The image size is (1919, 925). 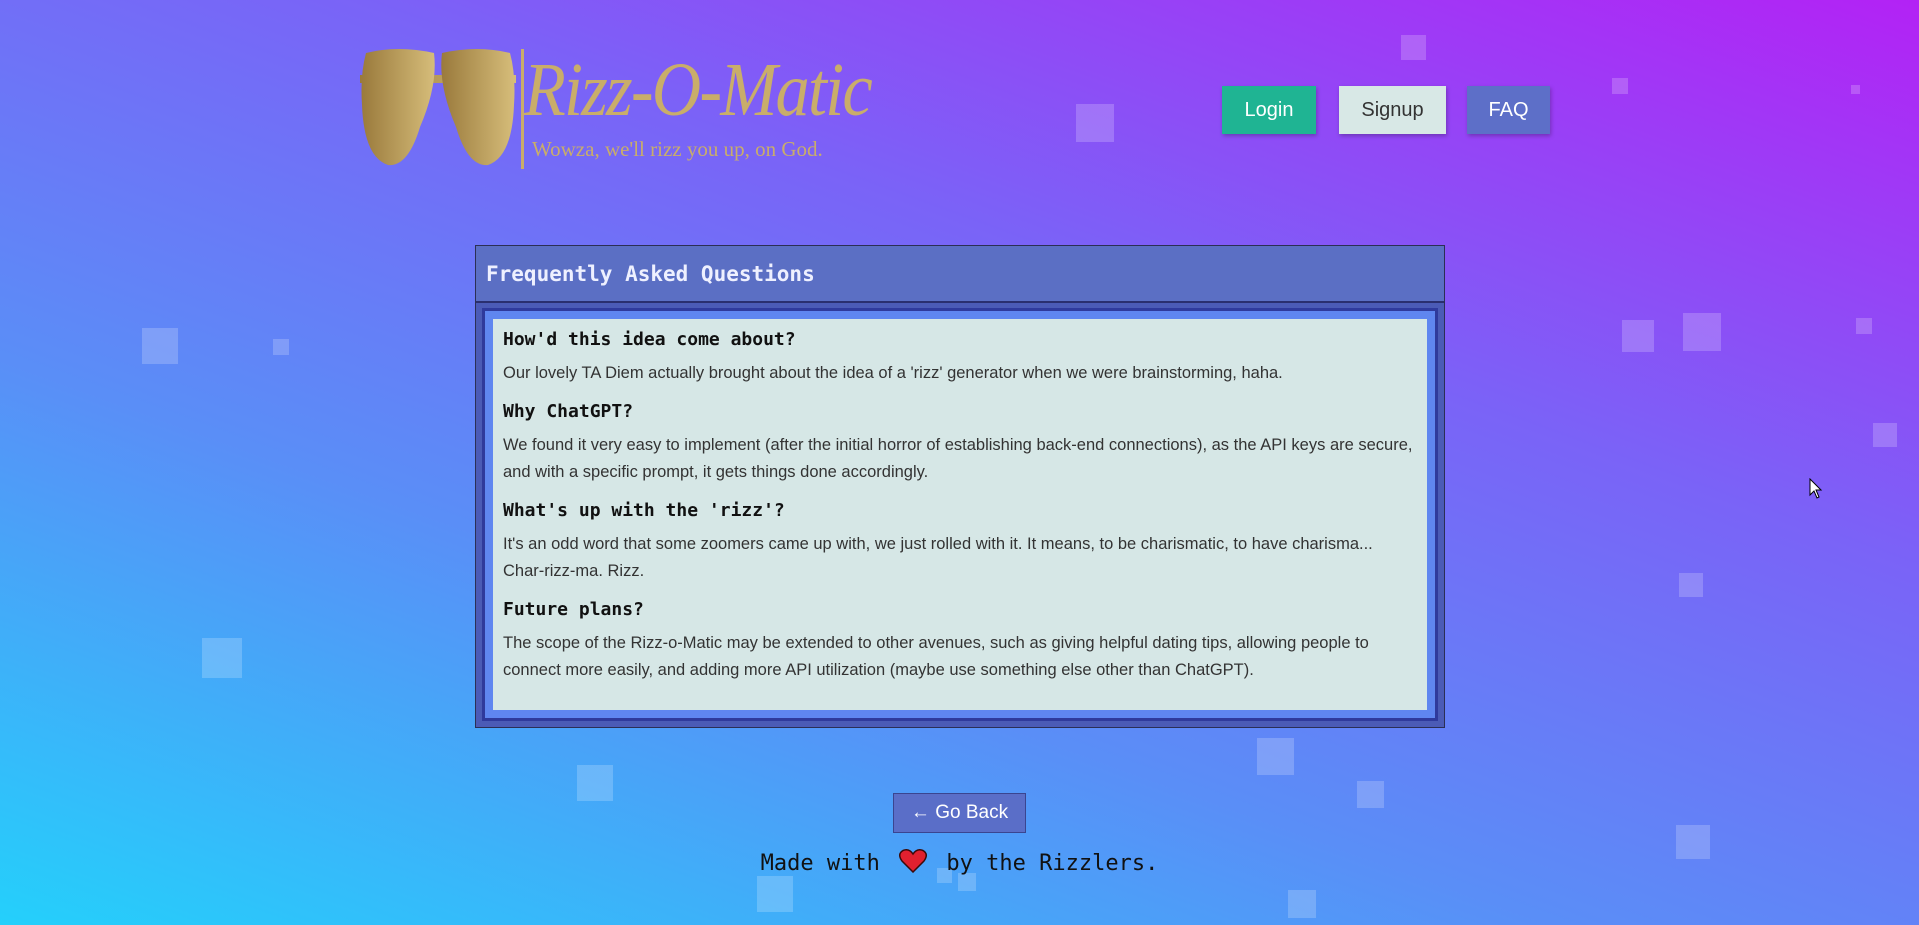 I want to click on logo-tagline: Wowza, we'll rizz you up, on God., so click(x=677, y=149).